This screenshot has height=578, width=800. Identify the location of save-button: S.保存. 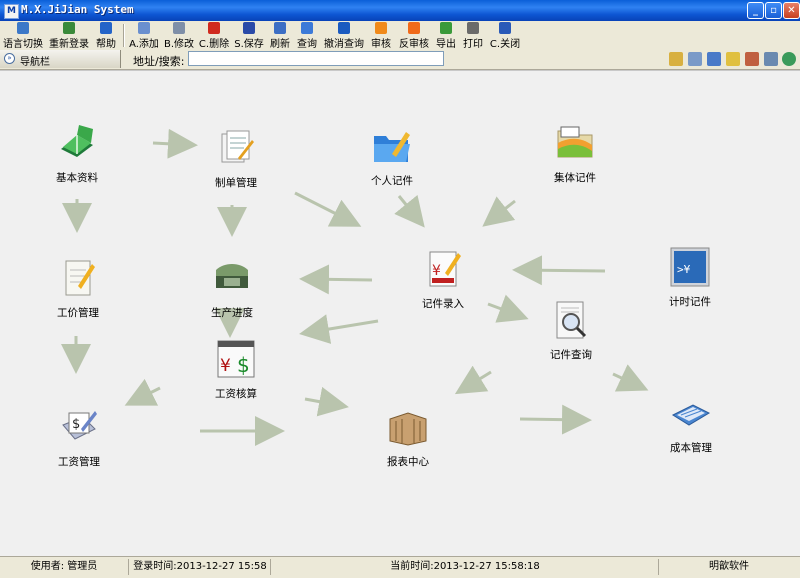
(249, 36).